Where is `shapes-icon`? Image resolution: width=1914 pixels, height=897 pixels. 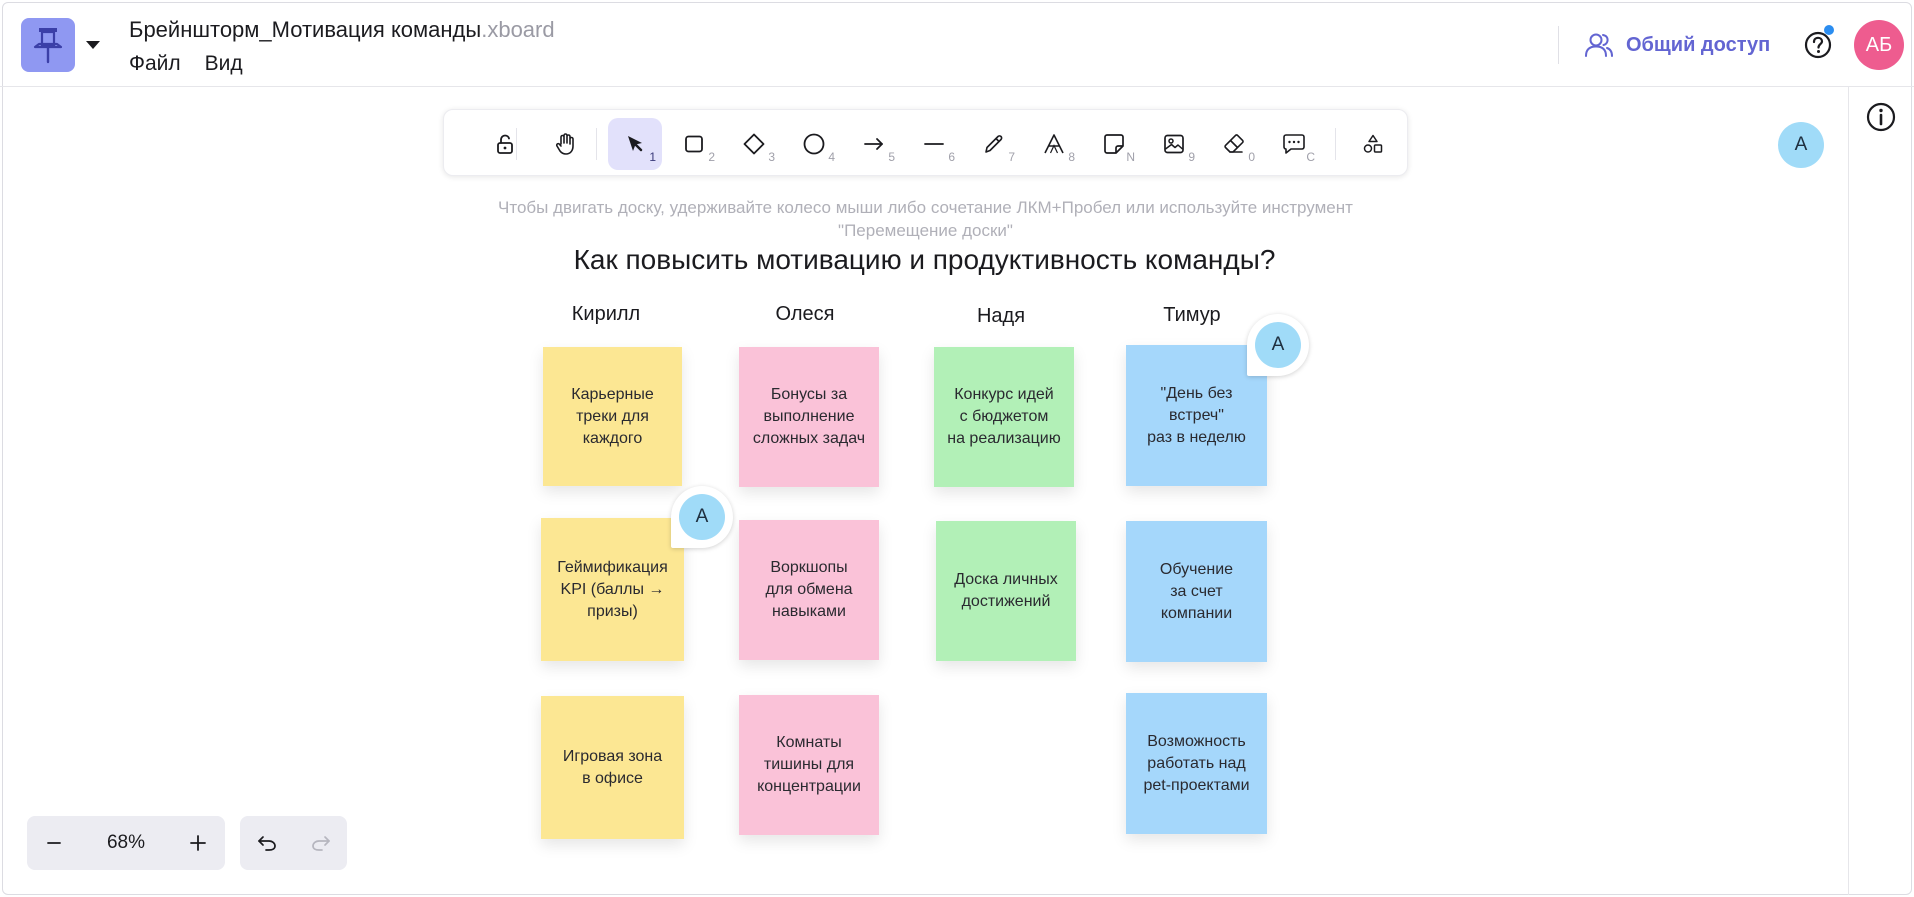 shapes-icon is located at coordinates (1373, 143).